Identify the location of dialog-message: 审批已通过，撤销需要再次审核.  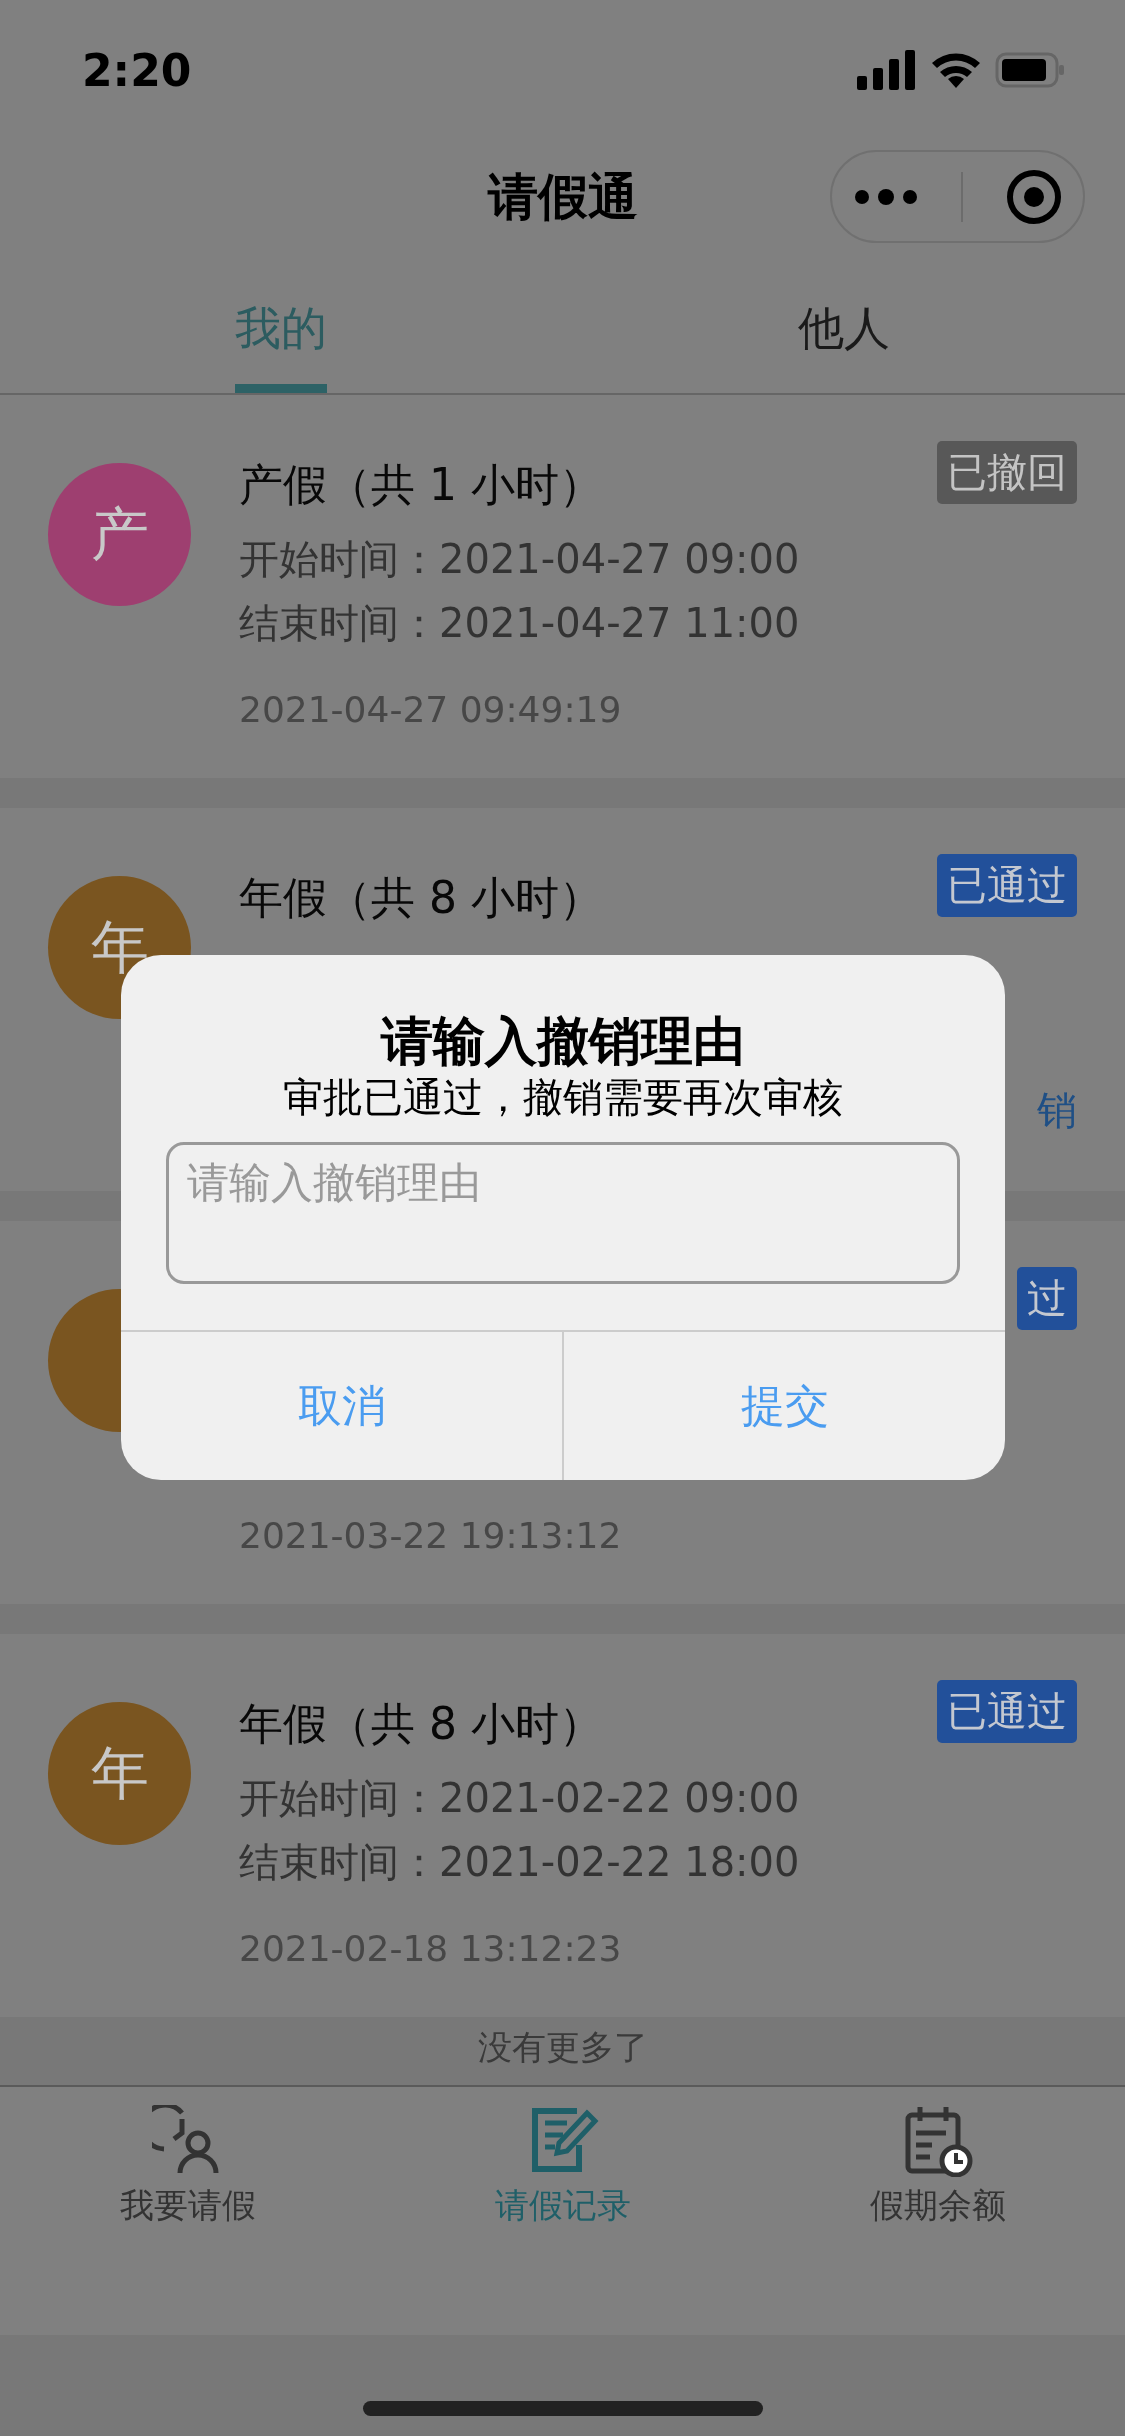
(563, 1097).